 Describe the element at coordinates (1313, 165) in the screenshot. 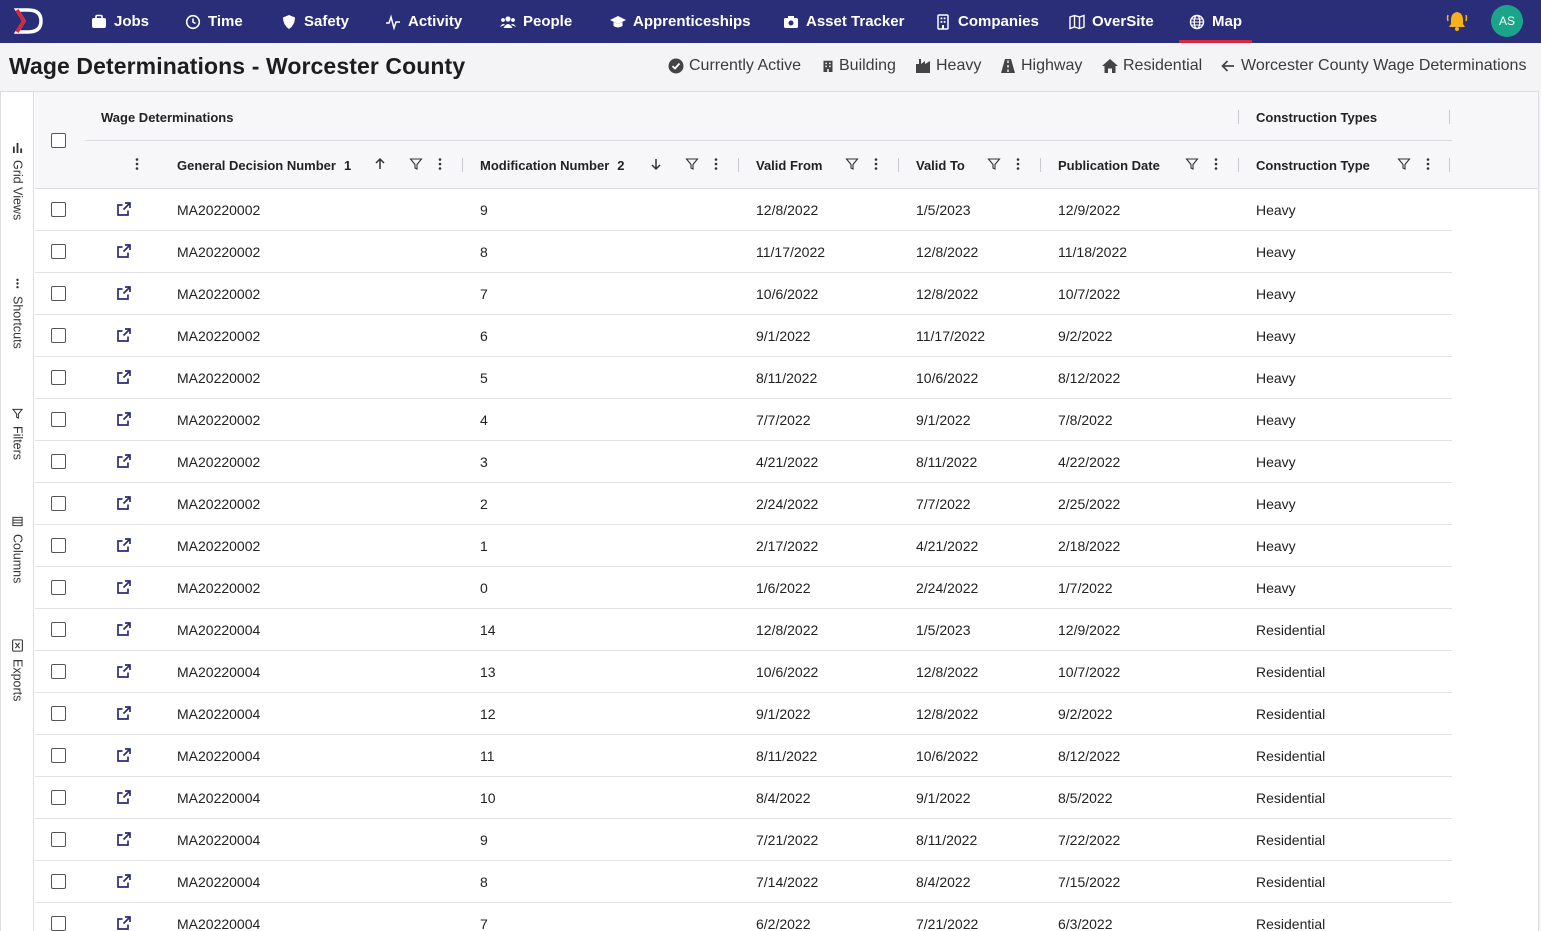

I see `column-header-construction-type: Construction Type` at that location.